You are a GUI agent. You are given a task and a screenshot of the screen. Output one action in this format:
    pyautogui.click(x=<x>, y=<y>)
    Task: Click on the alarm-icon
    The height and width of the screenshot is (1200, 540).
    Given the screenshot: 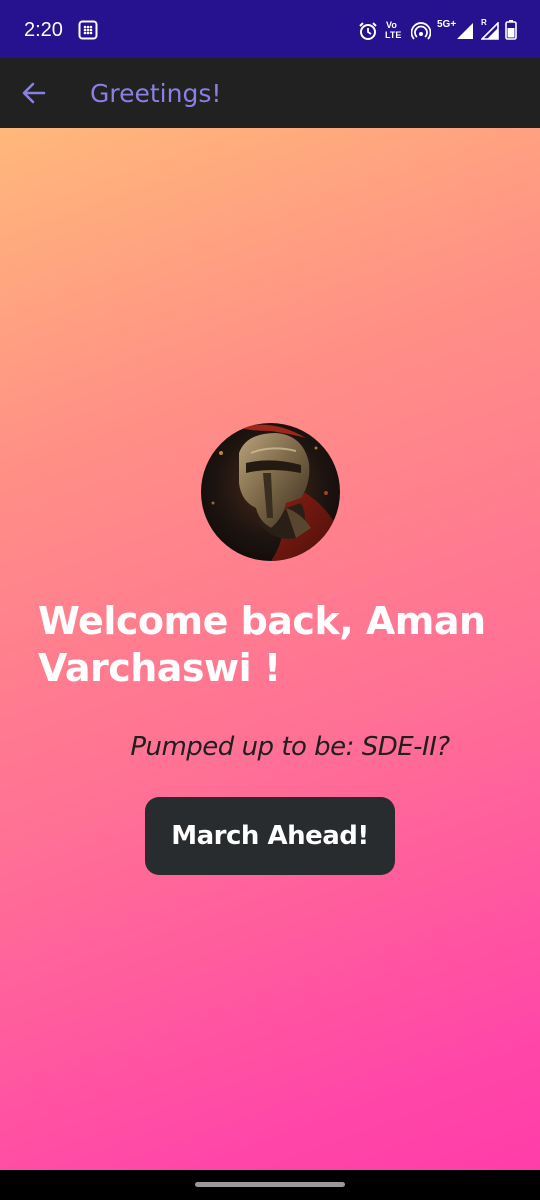 What is the action you would take?
    pyautogui.click(x=368, y=31)
    